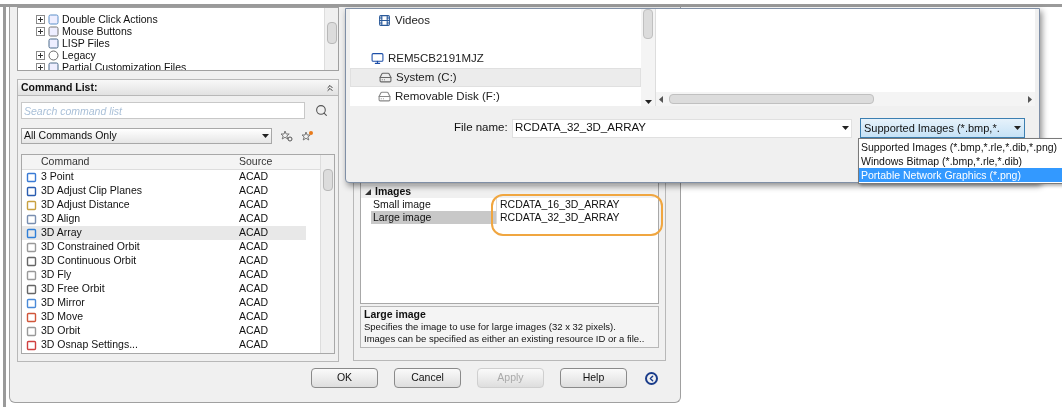  What do you see at coordinates (481, 128) in the screenshot?
I see `file-name-label: File name:` at bounding box center [481, 128].